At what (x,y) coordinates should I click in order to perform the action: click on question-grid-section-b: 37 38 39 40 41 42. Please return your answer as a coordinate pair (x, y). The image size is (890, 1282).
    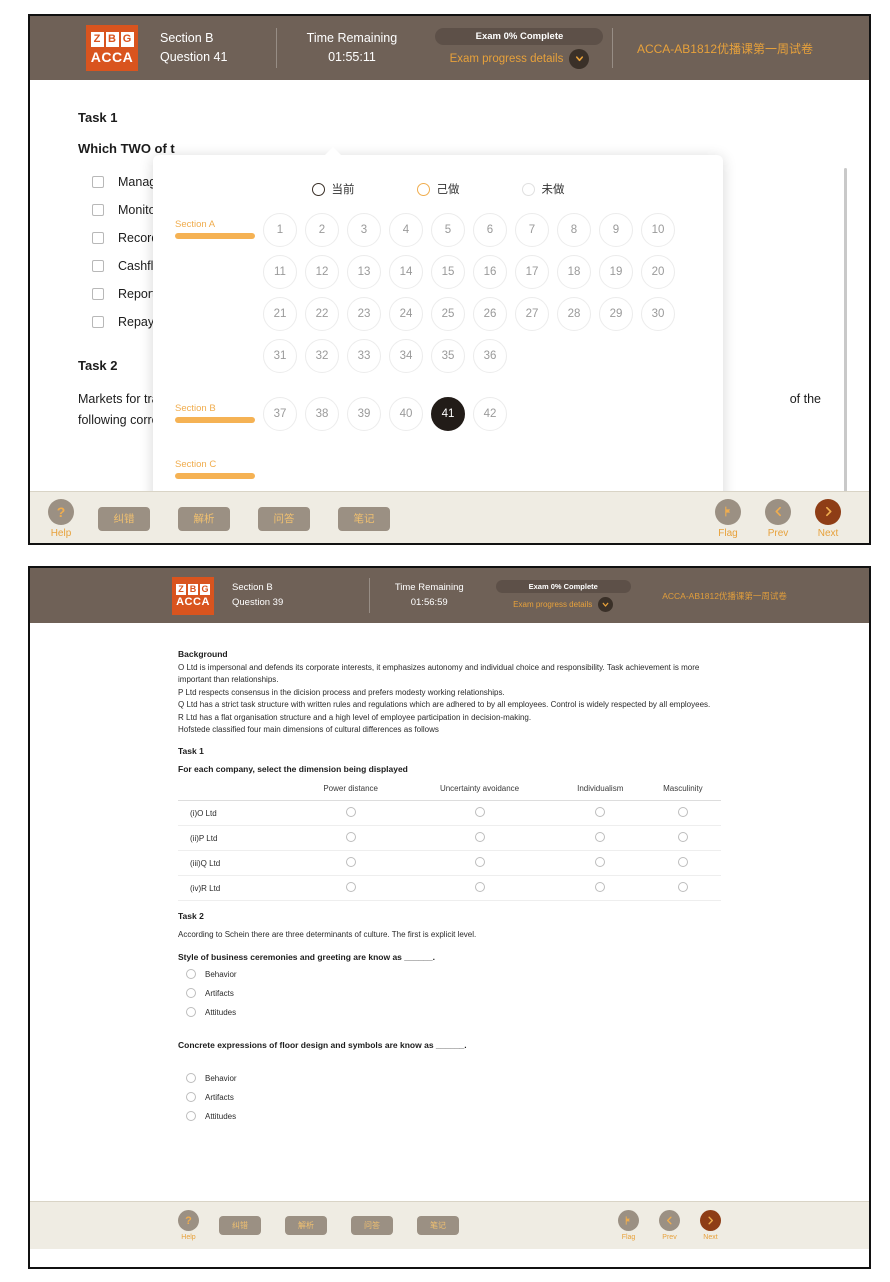
    Looking at the image, I should click on (478, 414).